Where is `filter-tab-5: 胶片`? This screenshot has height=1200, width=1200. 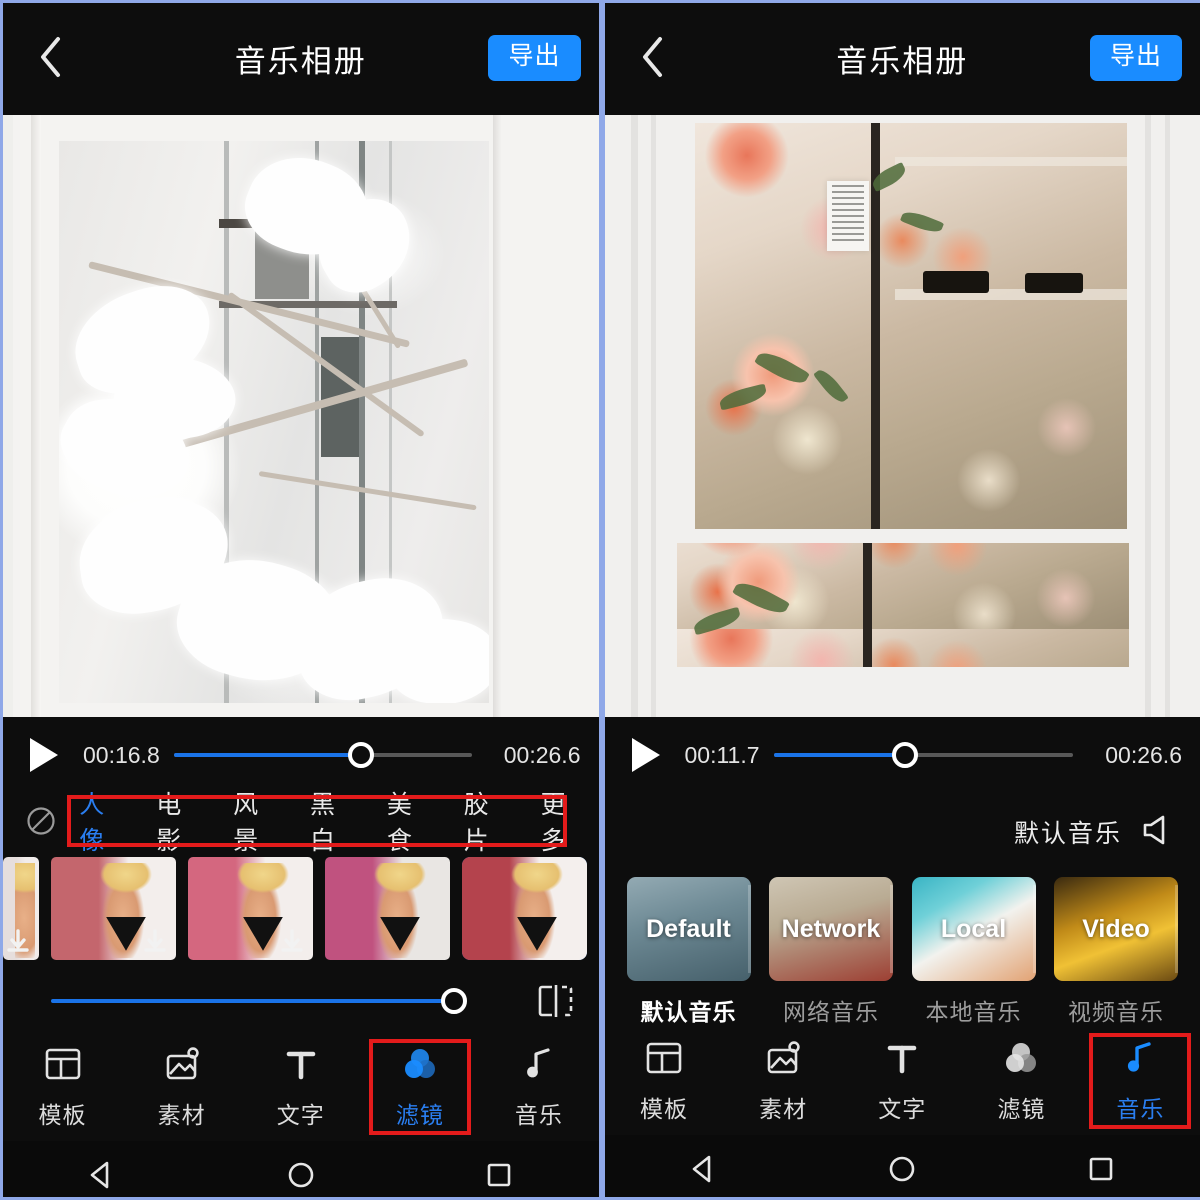 filter-tab-5: 胶片 is located at coordinates (483, 821).